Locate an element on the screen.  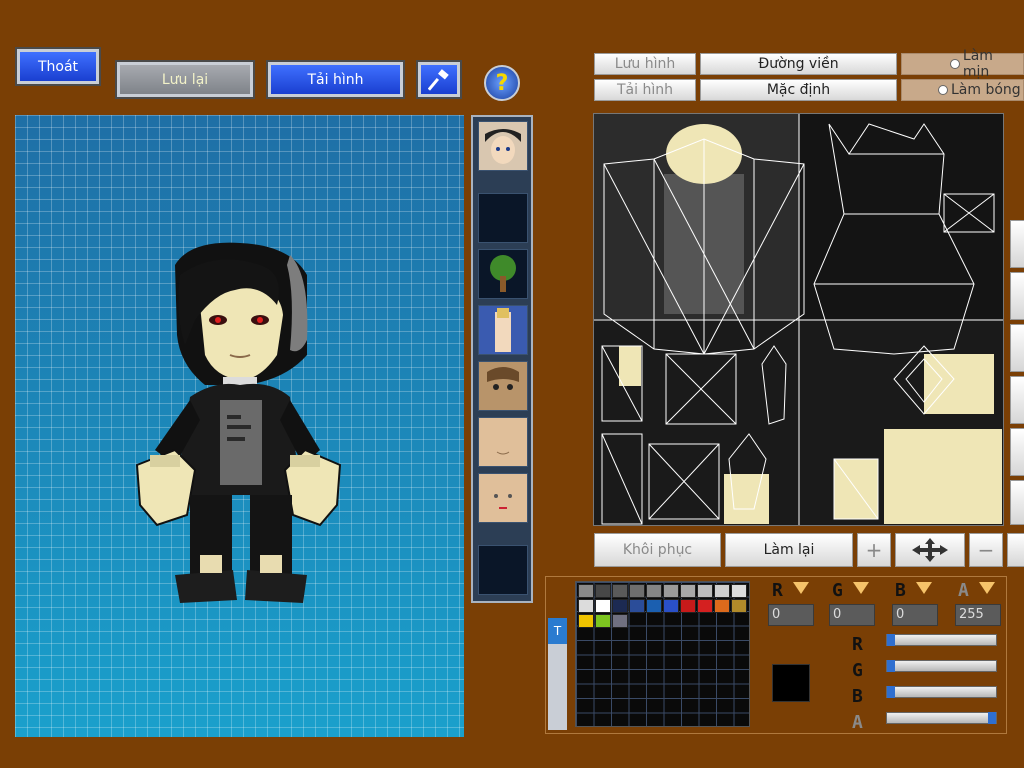
red-channel-label: R is located at coordinates (777, 590).